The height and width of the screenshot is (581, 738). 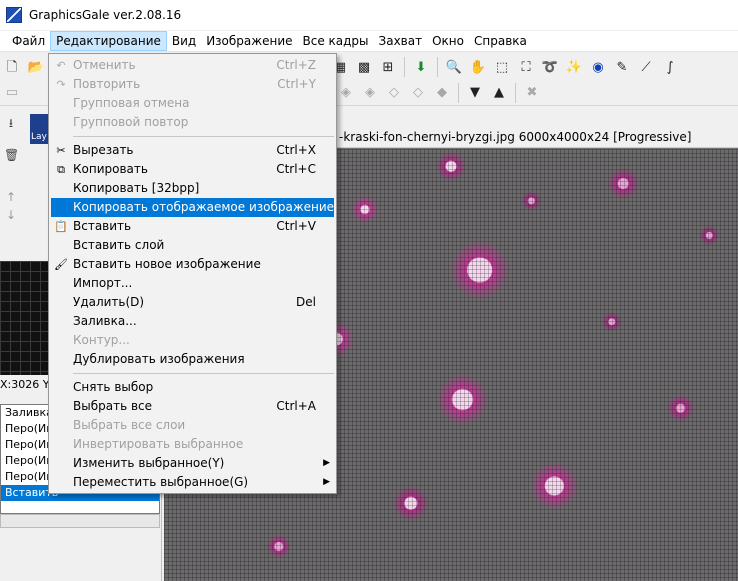 What do you see at coordinates (149, 463) in the screenshot?
I see `menu-item-label: Изменить выбранное(Y)` at bounding box center [149, 463].